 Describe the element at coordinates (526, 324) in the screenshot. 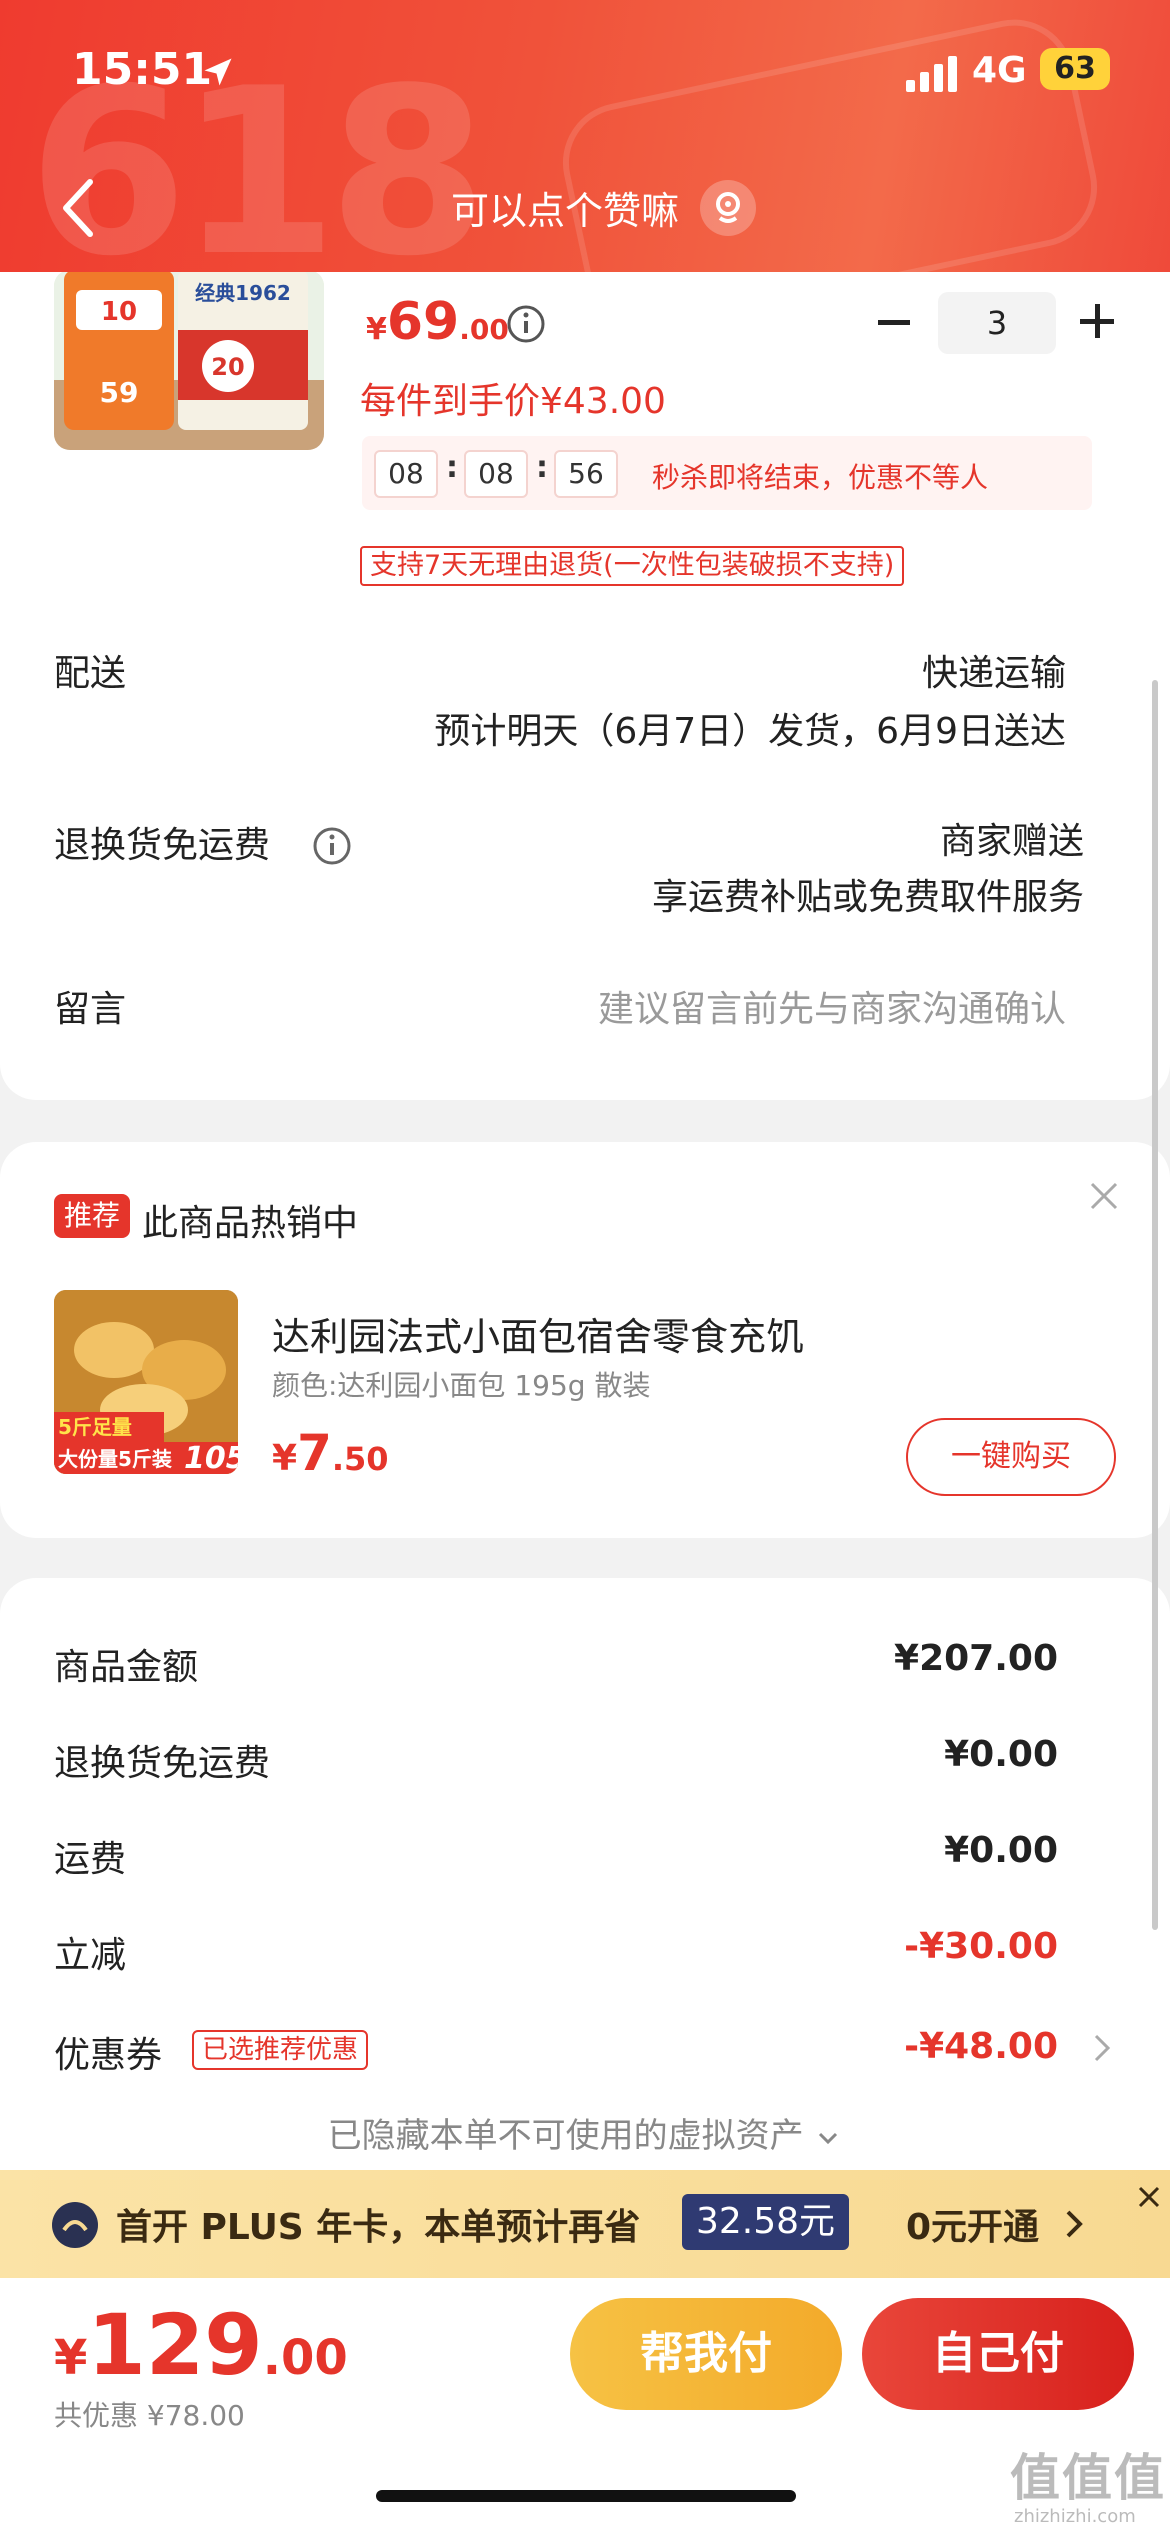

I see `price-info-icon` at that location.